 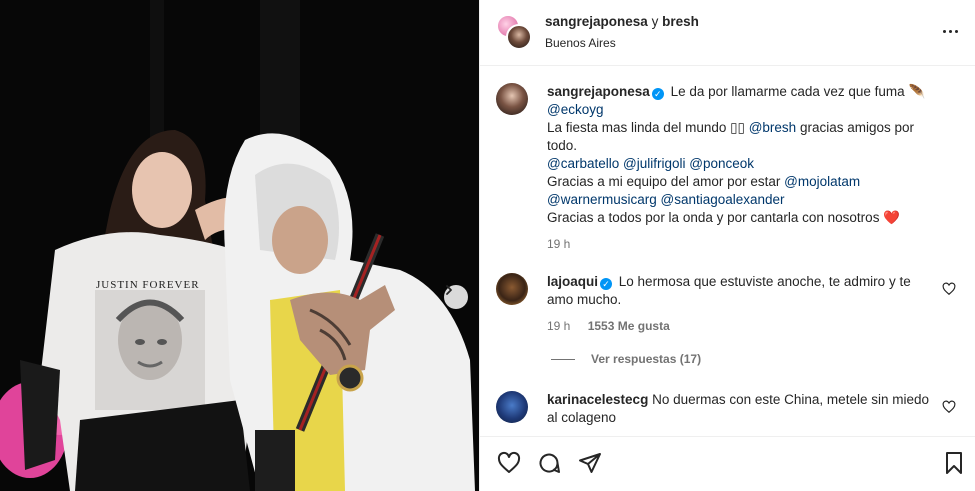 I want to click on author-joiner: y, so click(x=655, y=21).